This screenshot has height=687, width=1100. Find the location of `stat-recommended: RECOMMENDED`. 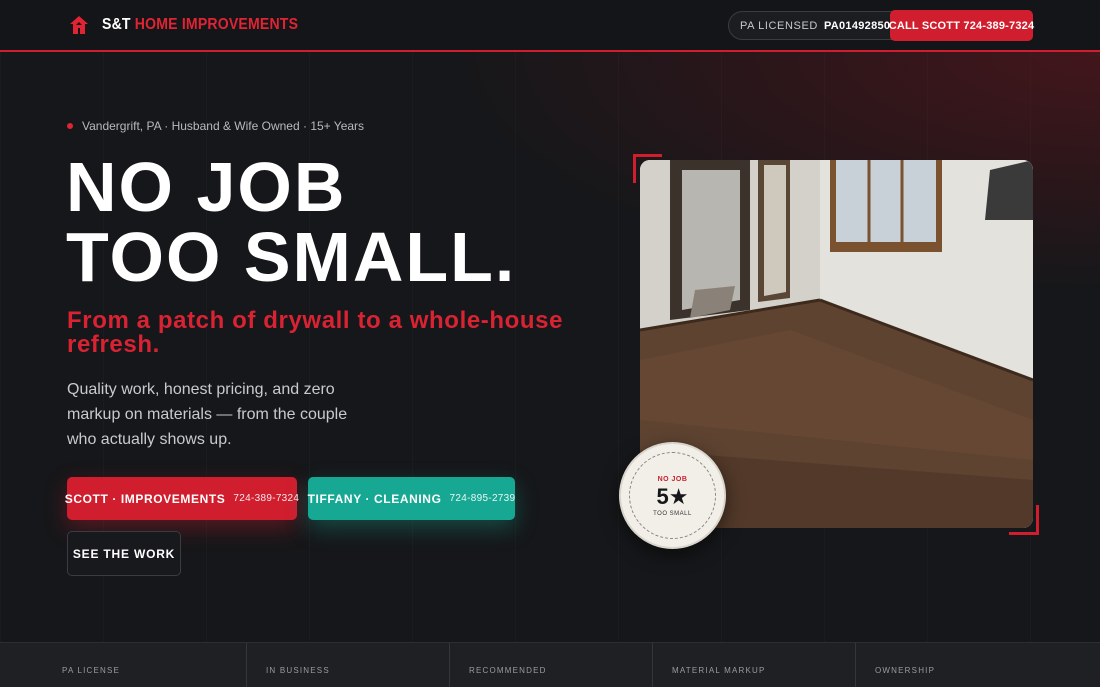

stat-recommended: RECOMMENDED is located at coordinates (551, 665).